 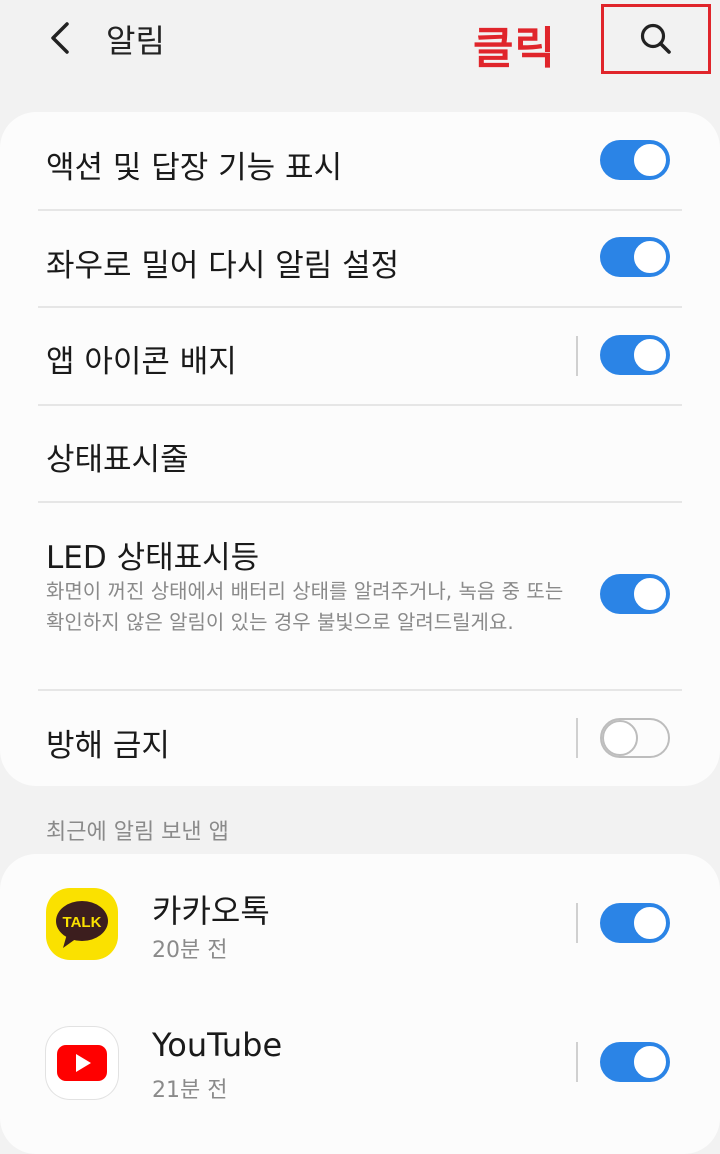 What do you see at coordinates (360, 45) in the screenshot?
I see `top-app-bar: 알림 클릭` at bounding box center [360, 45].